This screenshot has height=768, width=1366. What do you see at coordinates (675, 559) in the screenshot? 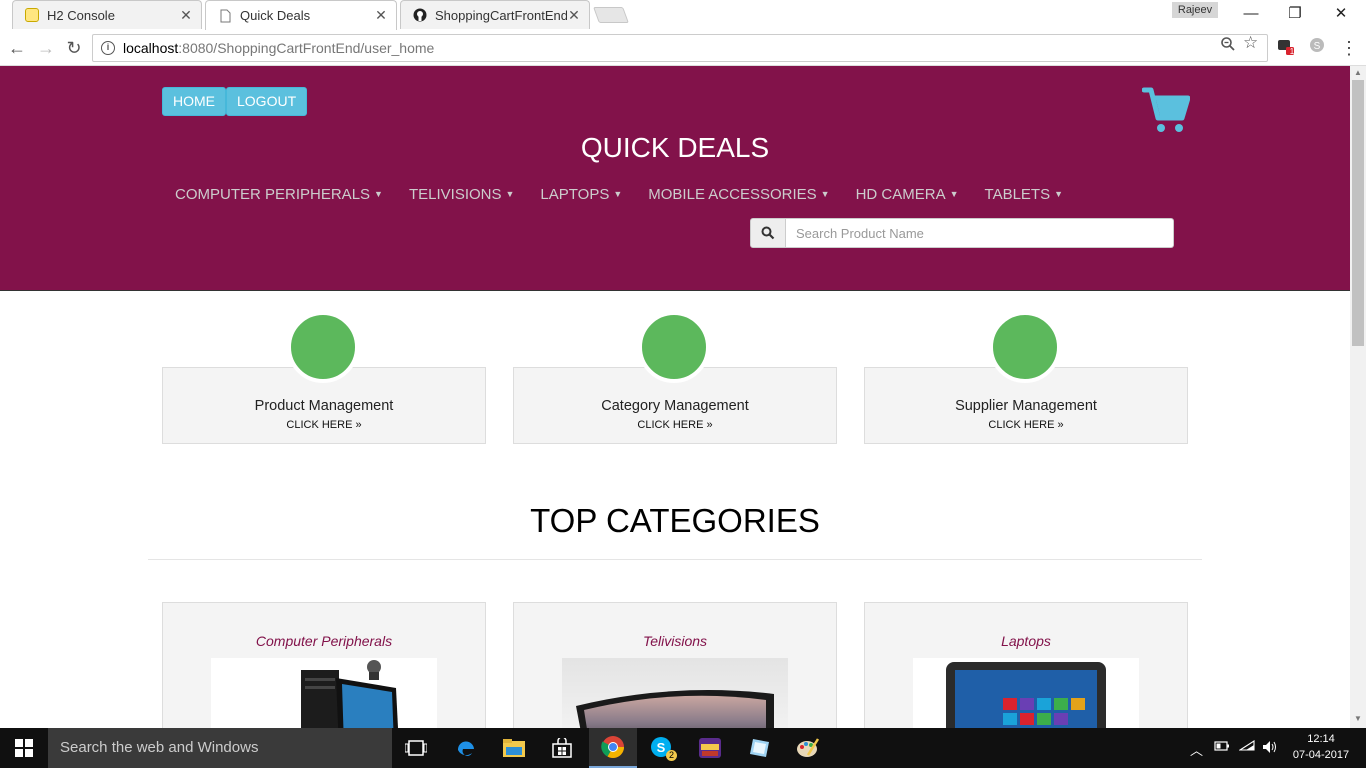
I see `section-divider` at bounding box center [675, 559].